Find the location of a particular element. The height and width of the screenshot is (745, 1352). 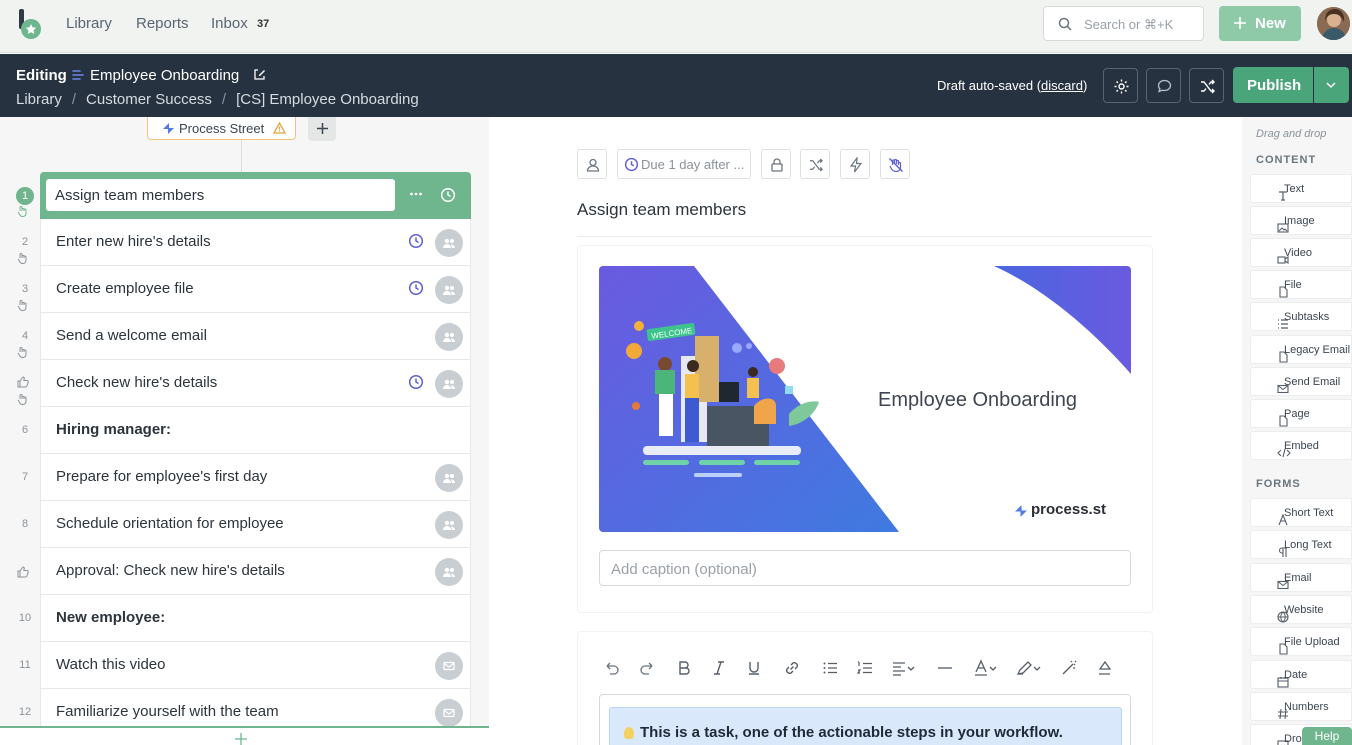

link-icon is located at coordinates (792, 668).